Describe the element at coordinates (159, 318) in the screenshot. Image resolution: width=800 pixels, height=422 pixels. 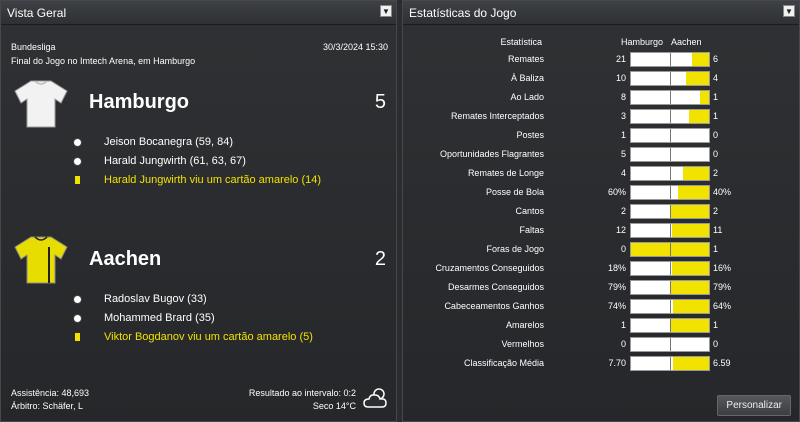
I see `goal-event: Mohammed Brard (35)` at that location.